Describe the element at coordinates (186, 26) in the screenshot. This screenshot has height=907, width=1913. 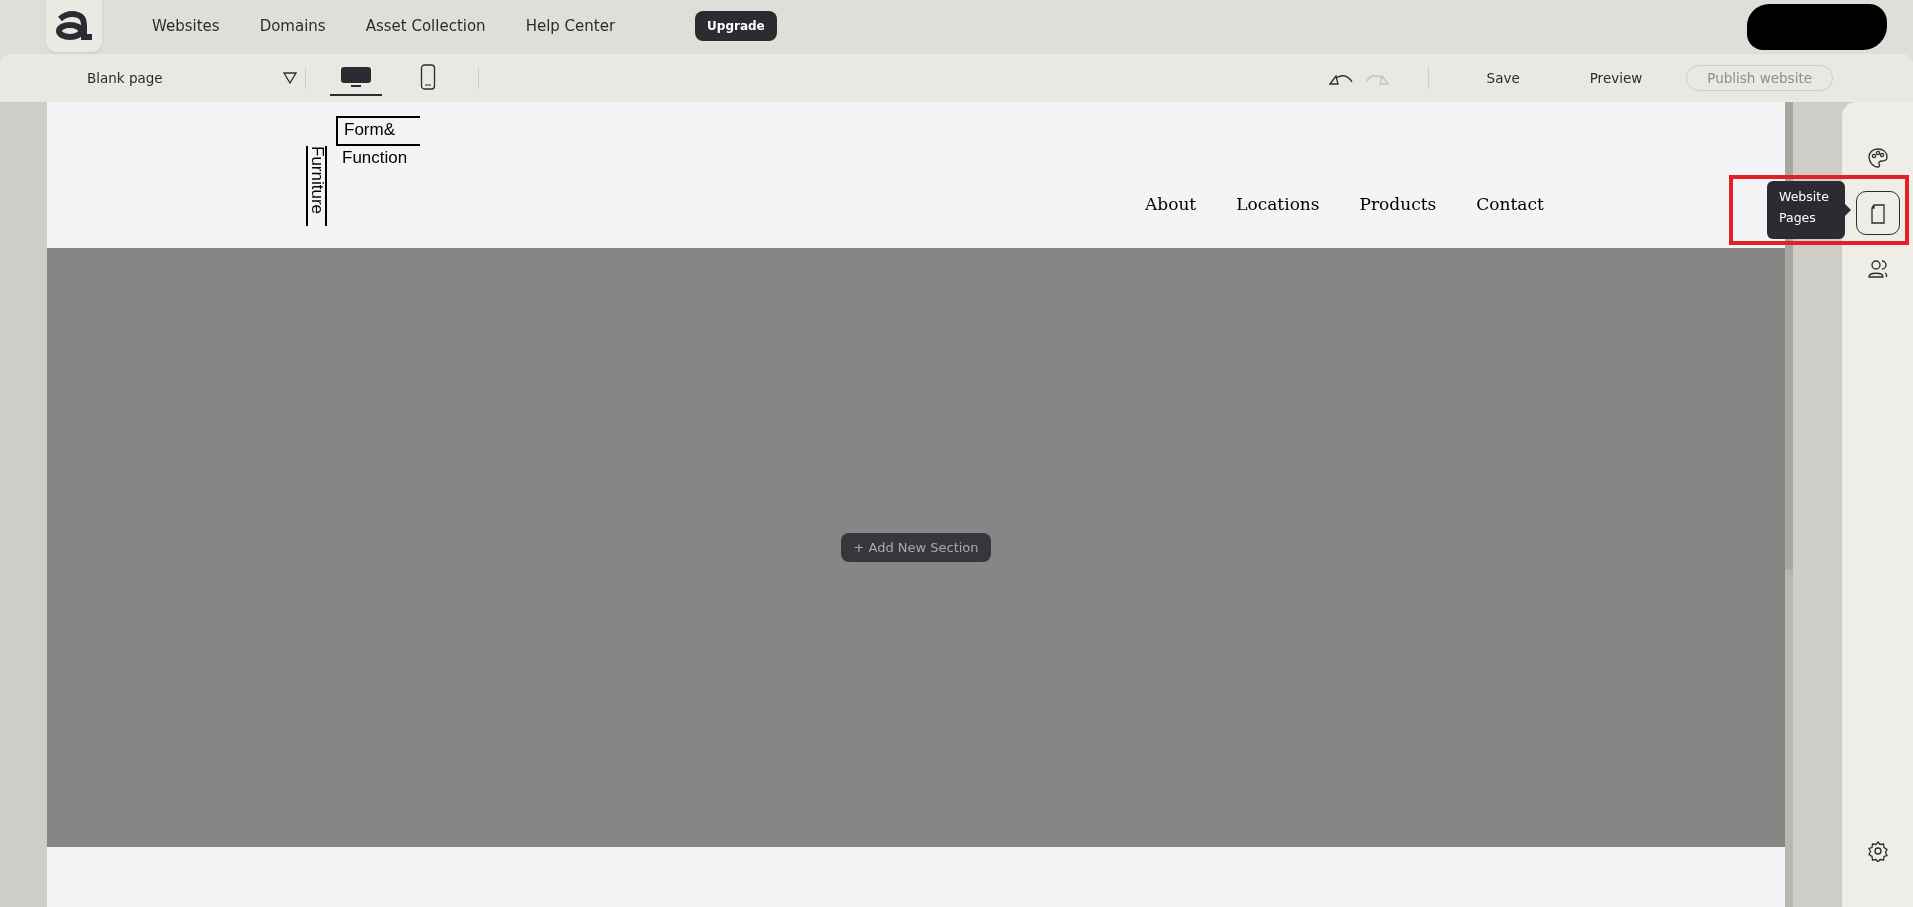
I see `nav-link: Websites` at that location.